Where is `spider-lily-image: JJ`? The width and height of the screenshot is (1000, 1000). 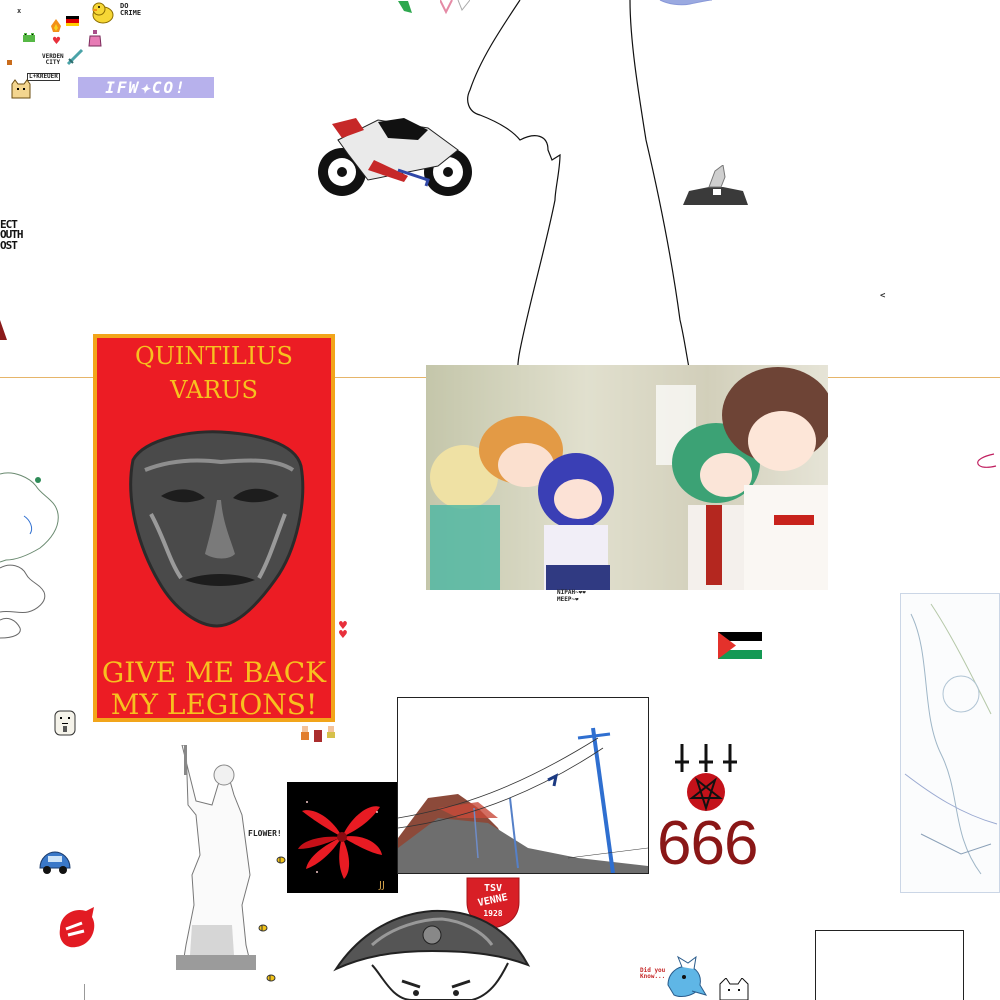 spider-lily-image: JJ is located at coordinates (342, 837).